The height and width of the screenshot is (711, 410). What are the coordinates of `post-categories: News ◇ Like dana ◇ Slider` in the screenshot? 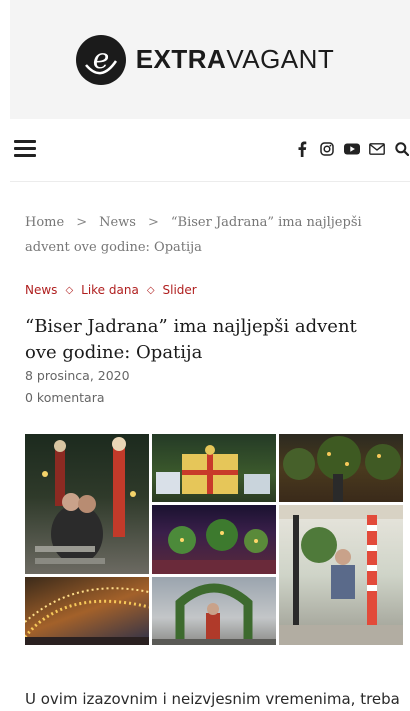 It's located at (111, 290).